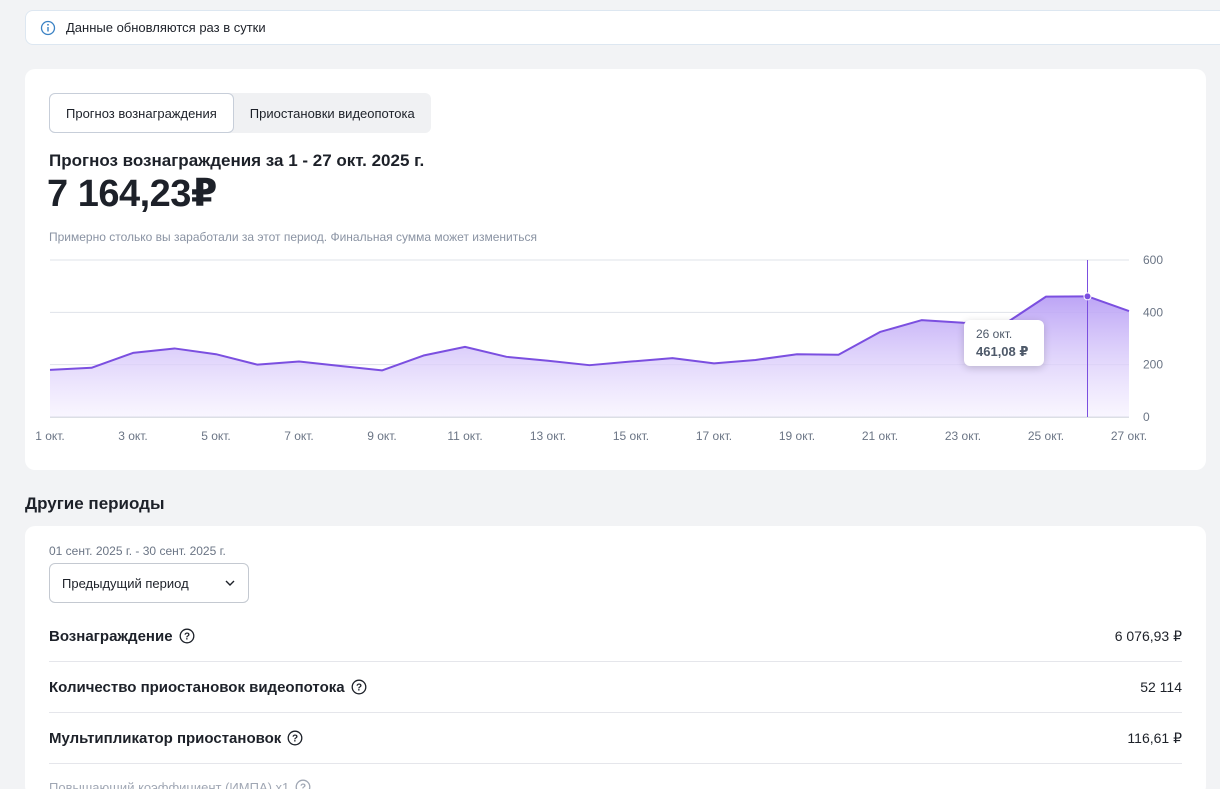 This screenshot has width=1220, height=789. Describe the element at coordinates (1046, 436) in the screenshot. I see `x-tick-label: 25 окт.` at that location.